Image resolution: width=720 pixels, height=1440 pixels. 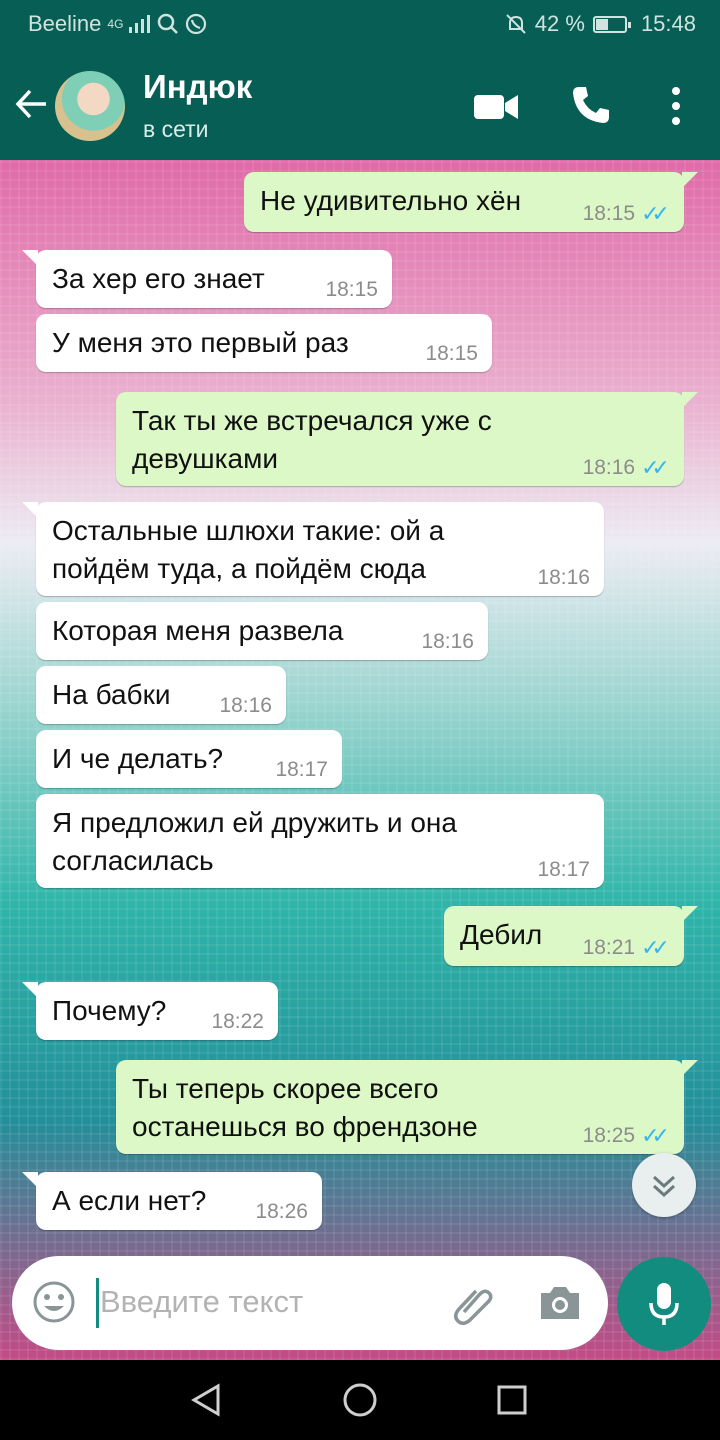 What do you see at coordinates (310, 1303) in the screenshot?
I see `message-composer: Введите текст` at bounding box center [310, 1303].